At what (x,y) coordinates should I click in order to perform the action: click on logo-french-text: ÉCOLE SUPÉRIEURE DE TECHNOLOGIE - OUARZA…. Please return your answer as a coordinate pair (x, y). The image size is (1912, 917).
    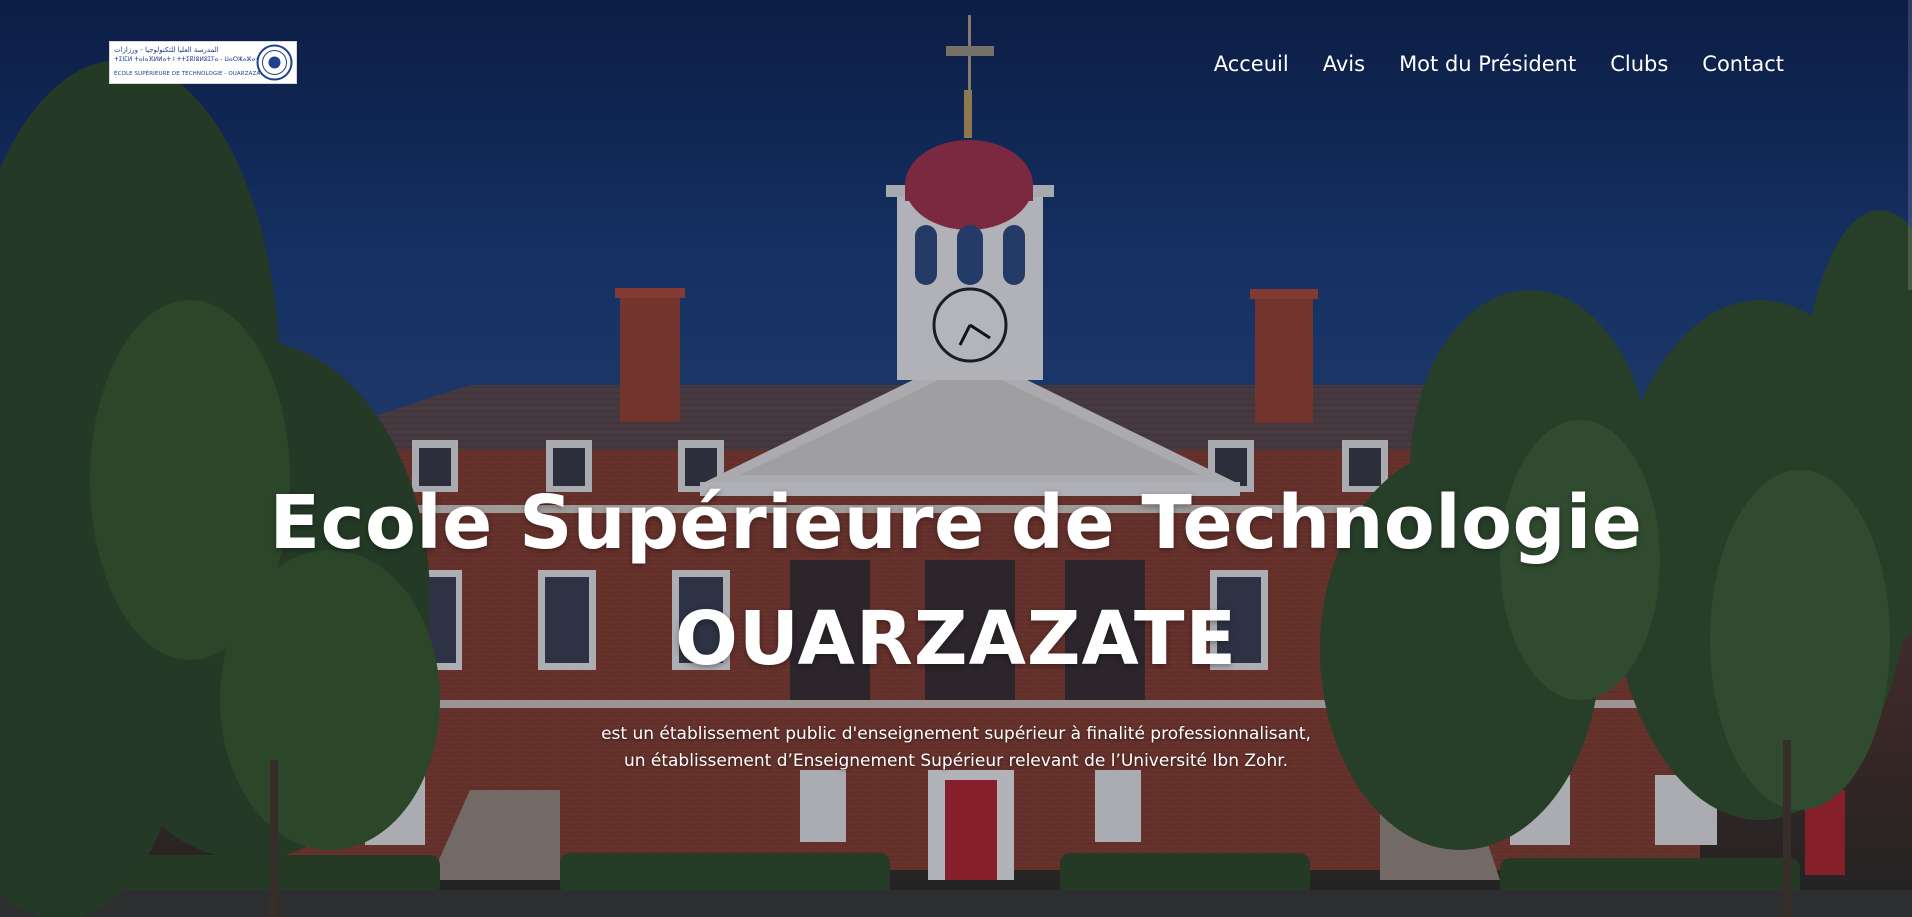
    Looking at the image, I should click on (190, 74).